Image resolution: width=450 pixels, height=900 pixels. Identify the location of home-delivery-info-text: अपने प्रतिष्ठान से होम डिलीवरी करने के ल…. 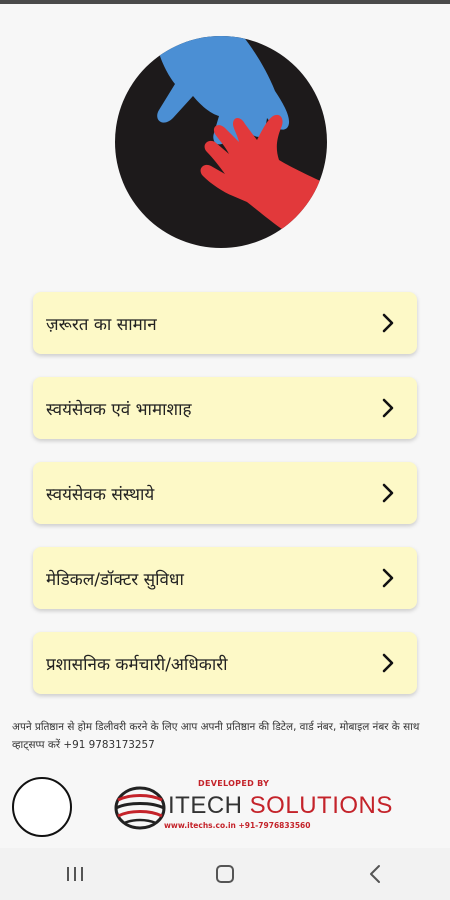
(216, 736).